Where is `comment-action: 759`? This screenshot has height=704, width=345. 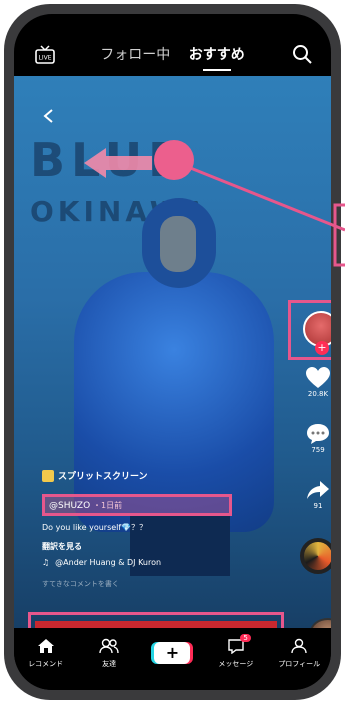
comment-action: 759 is located at coordinates (309, 438).